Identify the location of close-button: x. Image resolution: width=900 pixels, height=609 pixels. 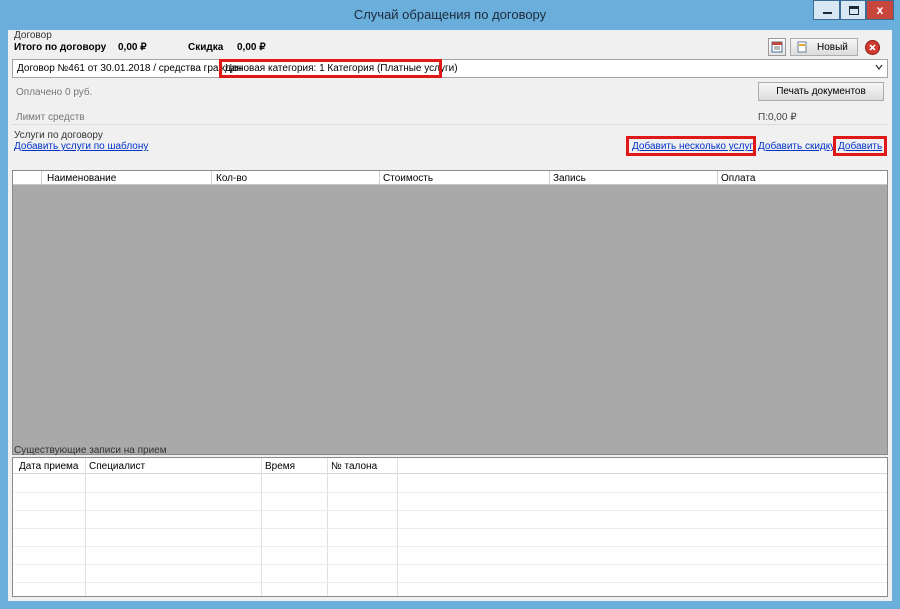
(880, 10).